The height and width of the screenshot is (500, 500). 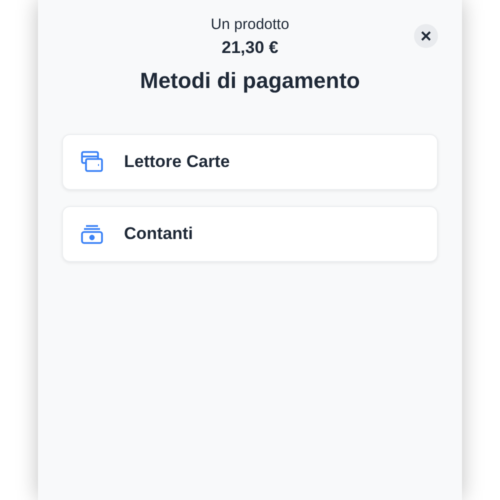 What do you see at coordinates (250, 25) in the screenshot?
I see `product-count: Un prodotto` at bounding box center [250, 25].